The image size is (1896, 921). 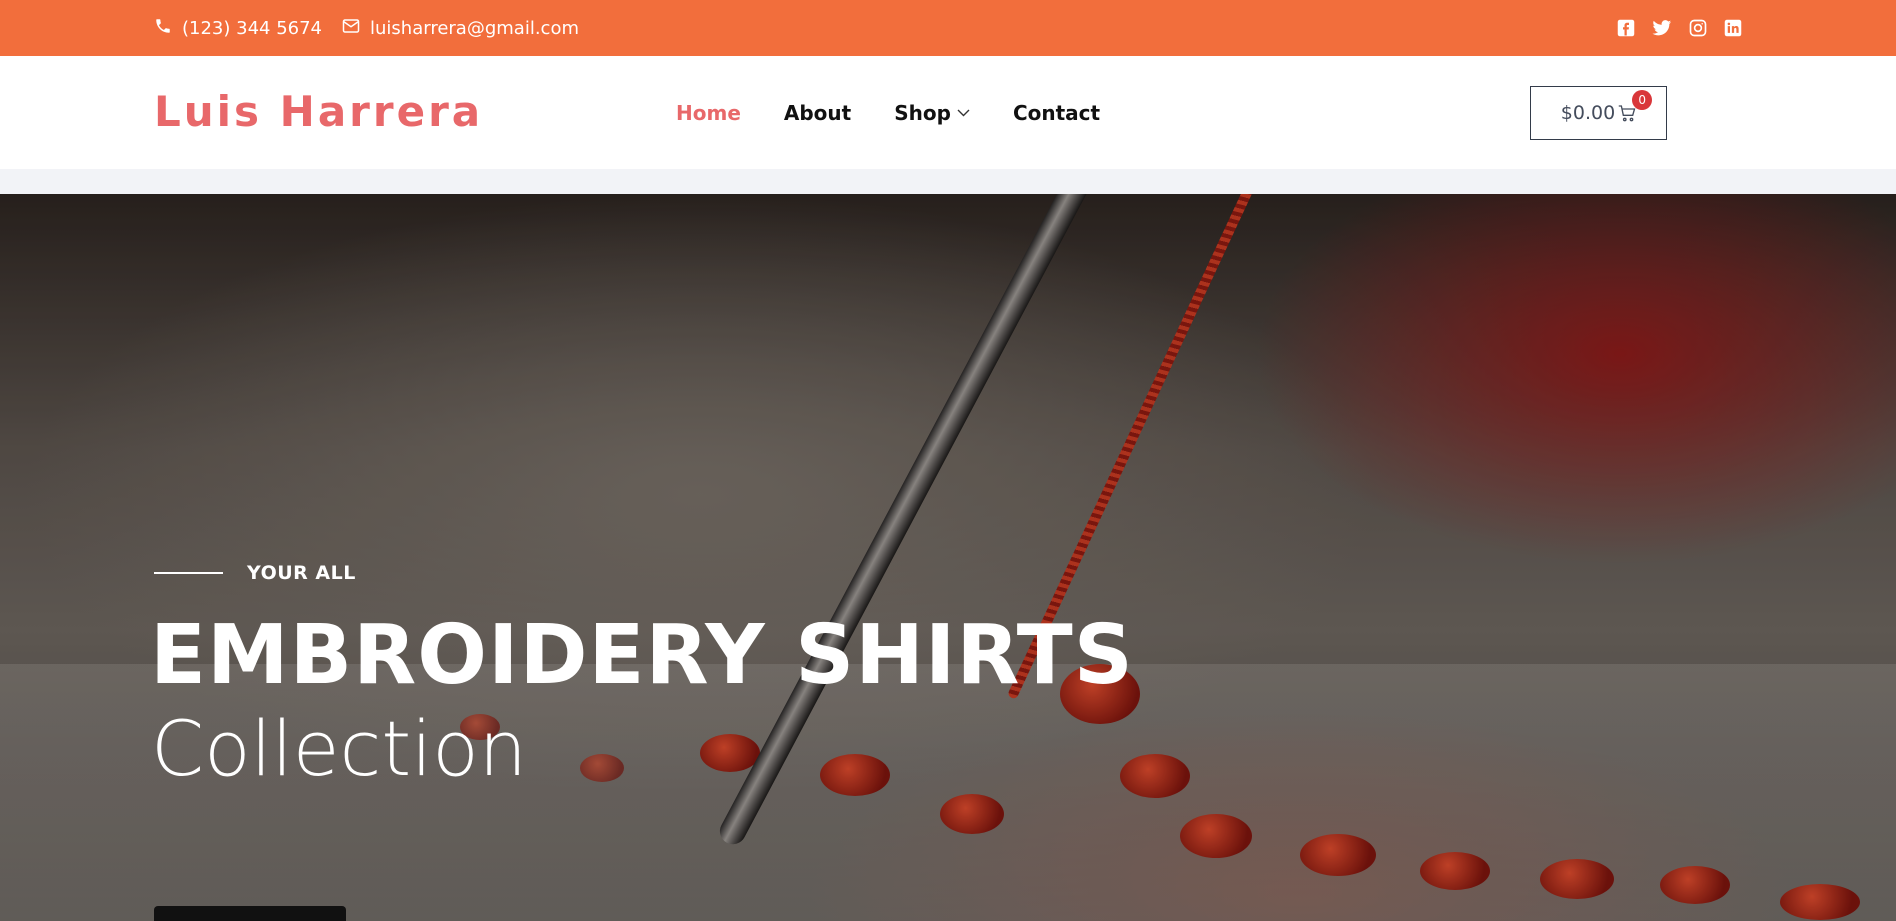 I want to click on cart-total: $0.00, so click(x=1588, y=113).